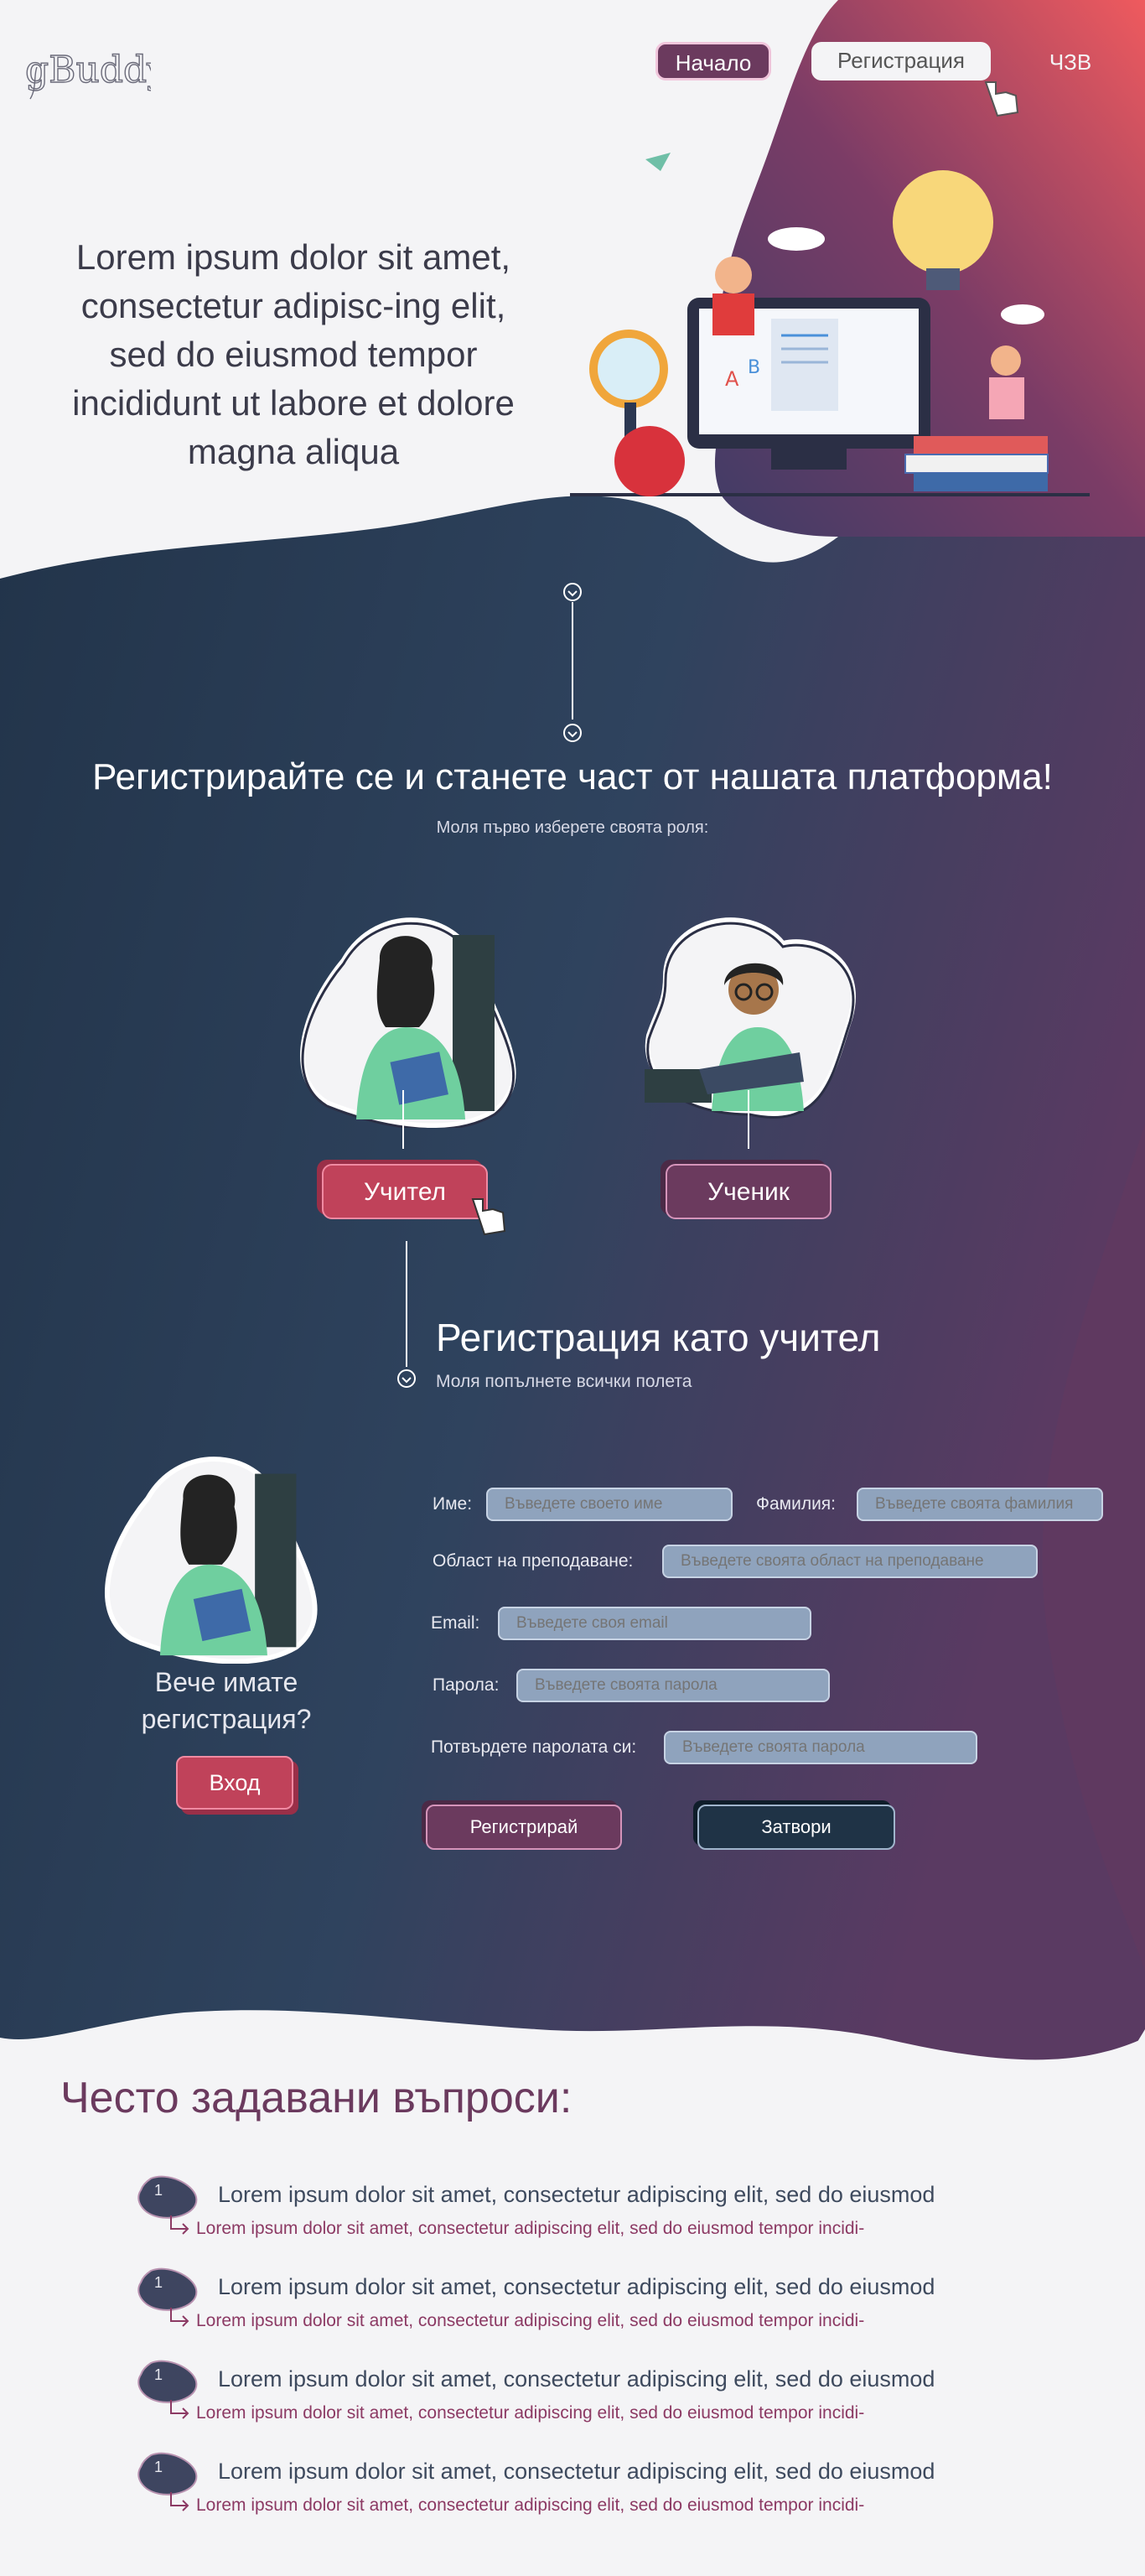  I want to click on nav-home-button: Начало, so click(713, 61).